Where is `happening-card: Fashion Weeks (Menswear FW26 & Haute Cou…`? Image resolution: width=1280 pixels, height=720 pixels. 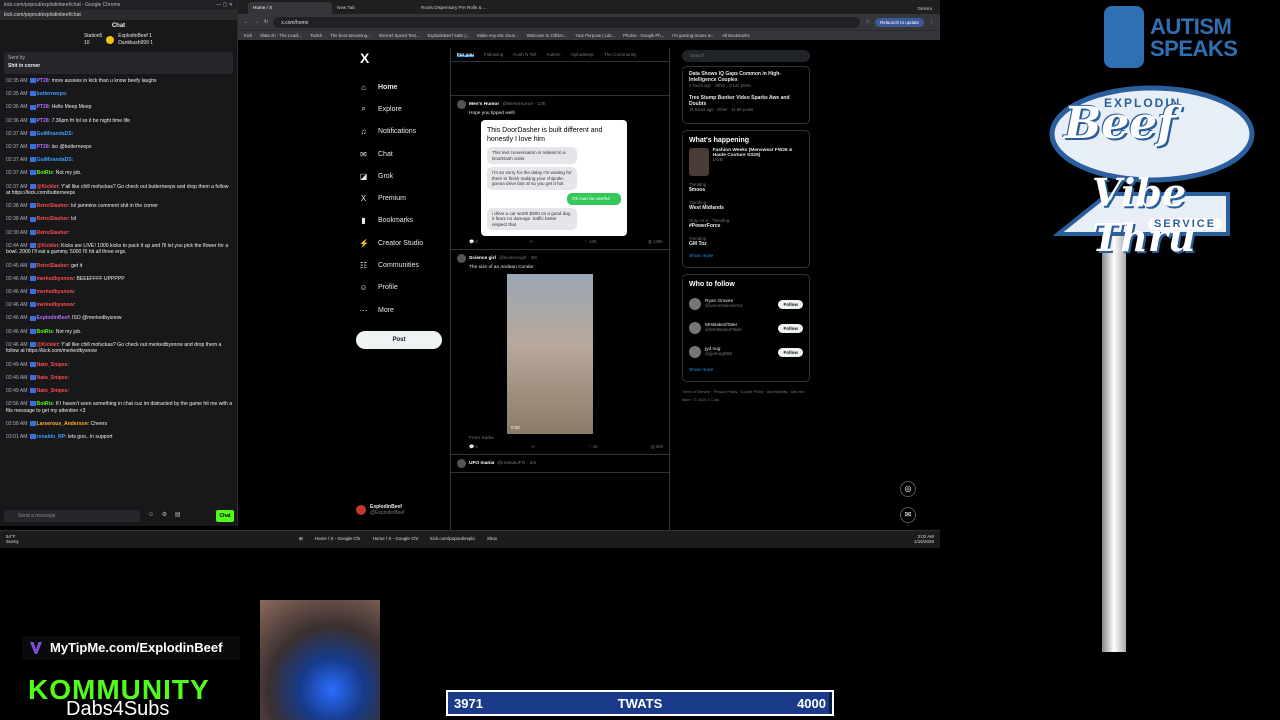 happening-card: Fashion Weeks (Menswear FW26 & Haute Cou… is located at coordinates (746, 162).